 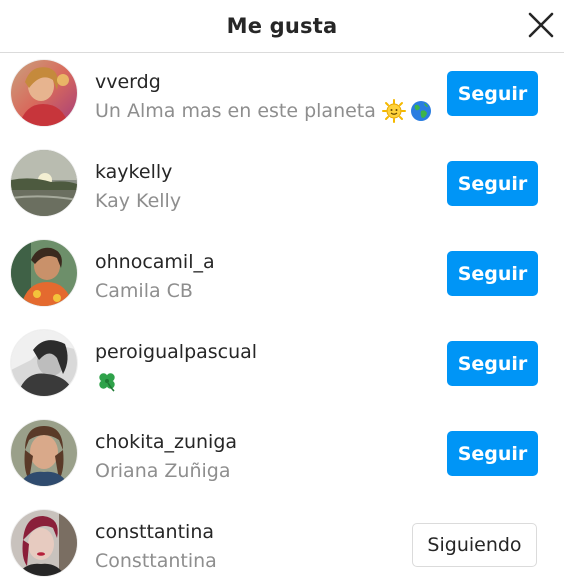 I want to click on close-button, so click(x=541, y=25).